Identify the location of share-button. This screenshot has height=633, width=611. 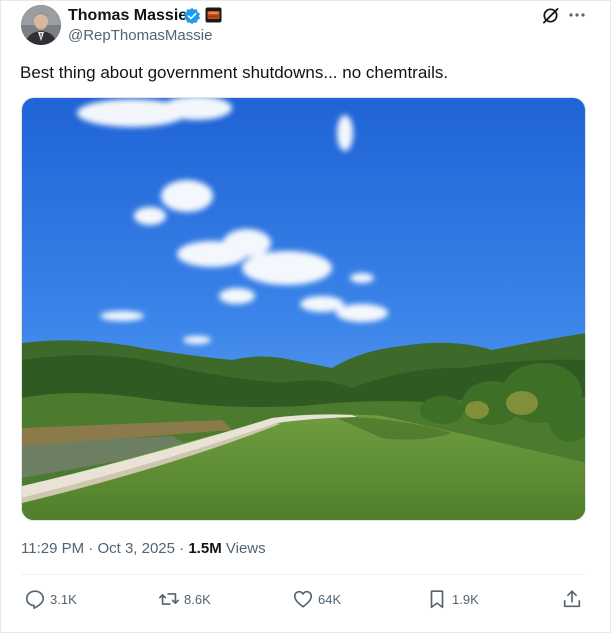
(572, 599).